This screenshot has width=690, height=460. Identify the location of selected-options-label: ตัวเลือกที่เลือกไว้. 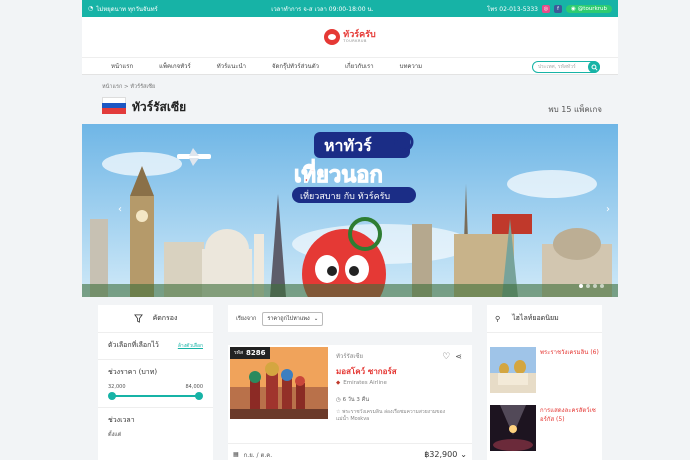
(133, 345).